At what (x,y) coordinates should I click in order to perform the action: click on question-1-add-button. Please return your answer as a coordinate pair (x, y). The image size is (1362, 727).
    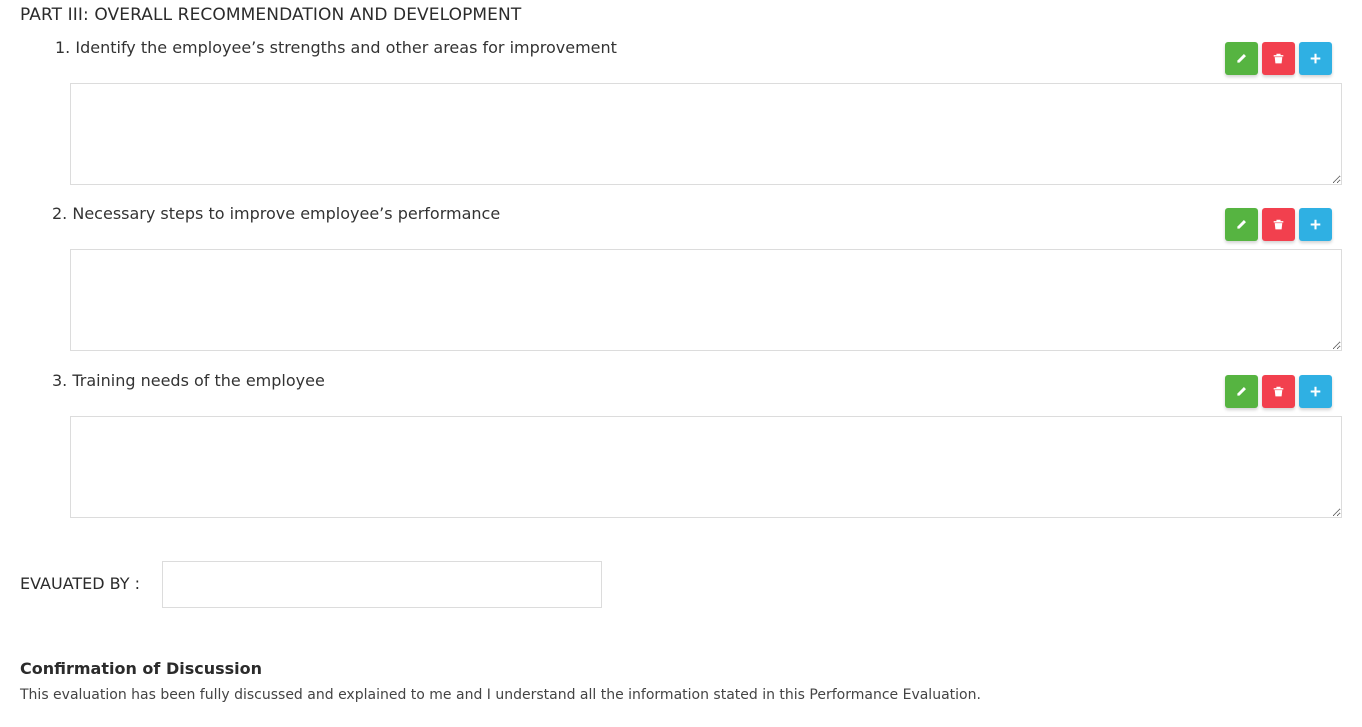
    Looking at the image, I should click on (1315, 58).